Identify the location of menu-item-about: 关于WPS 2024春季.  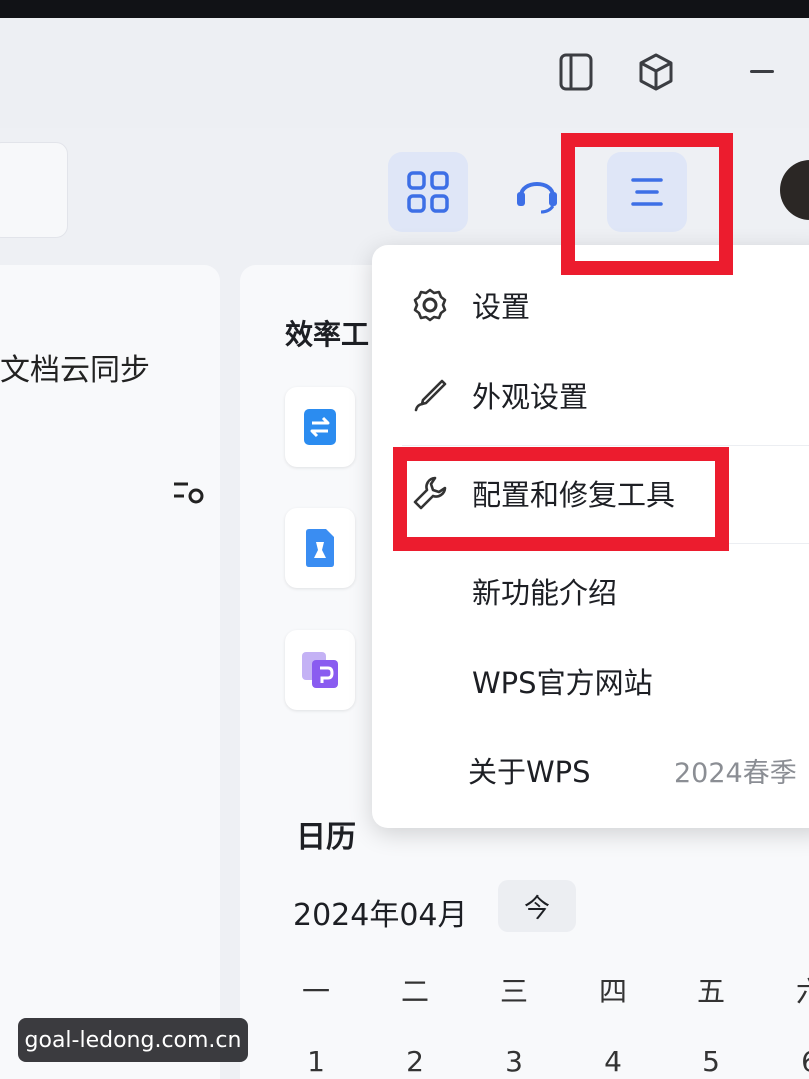
(590, 770).